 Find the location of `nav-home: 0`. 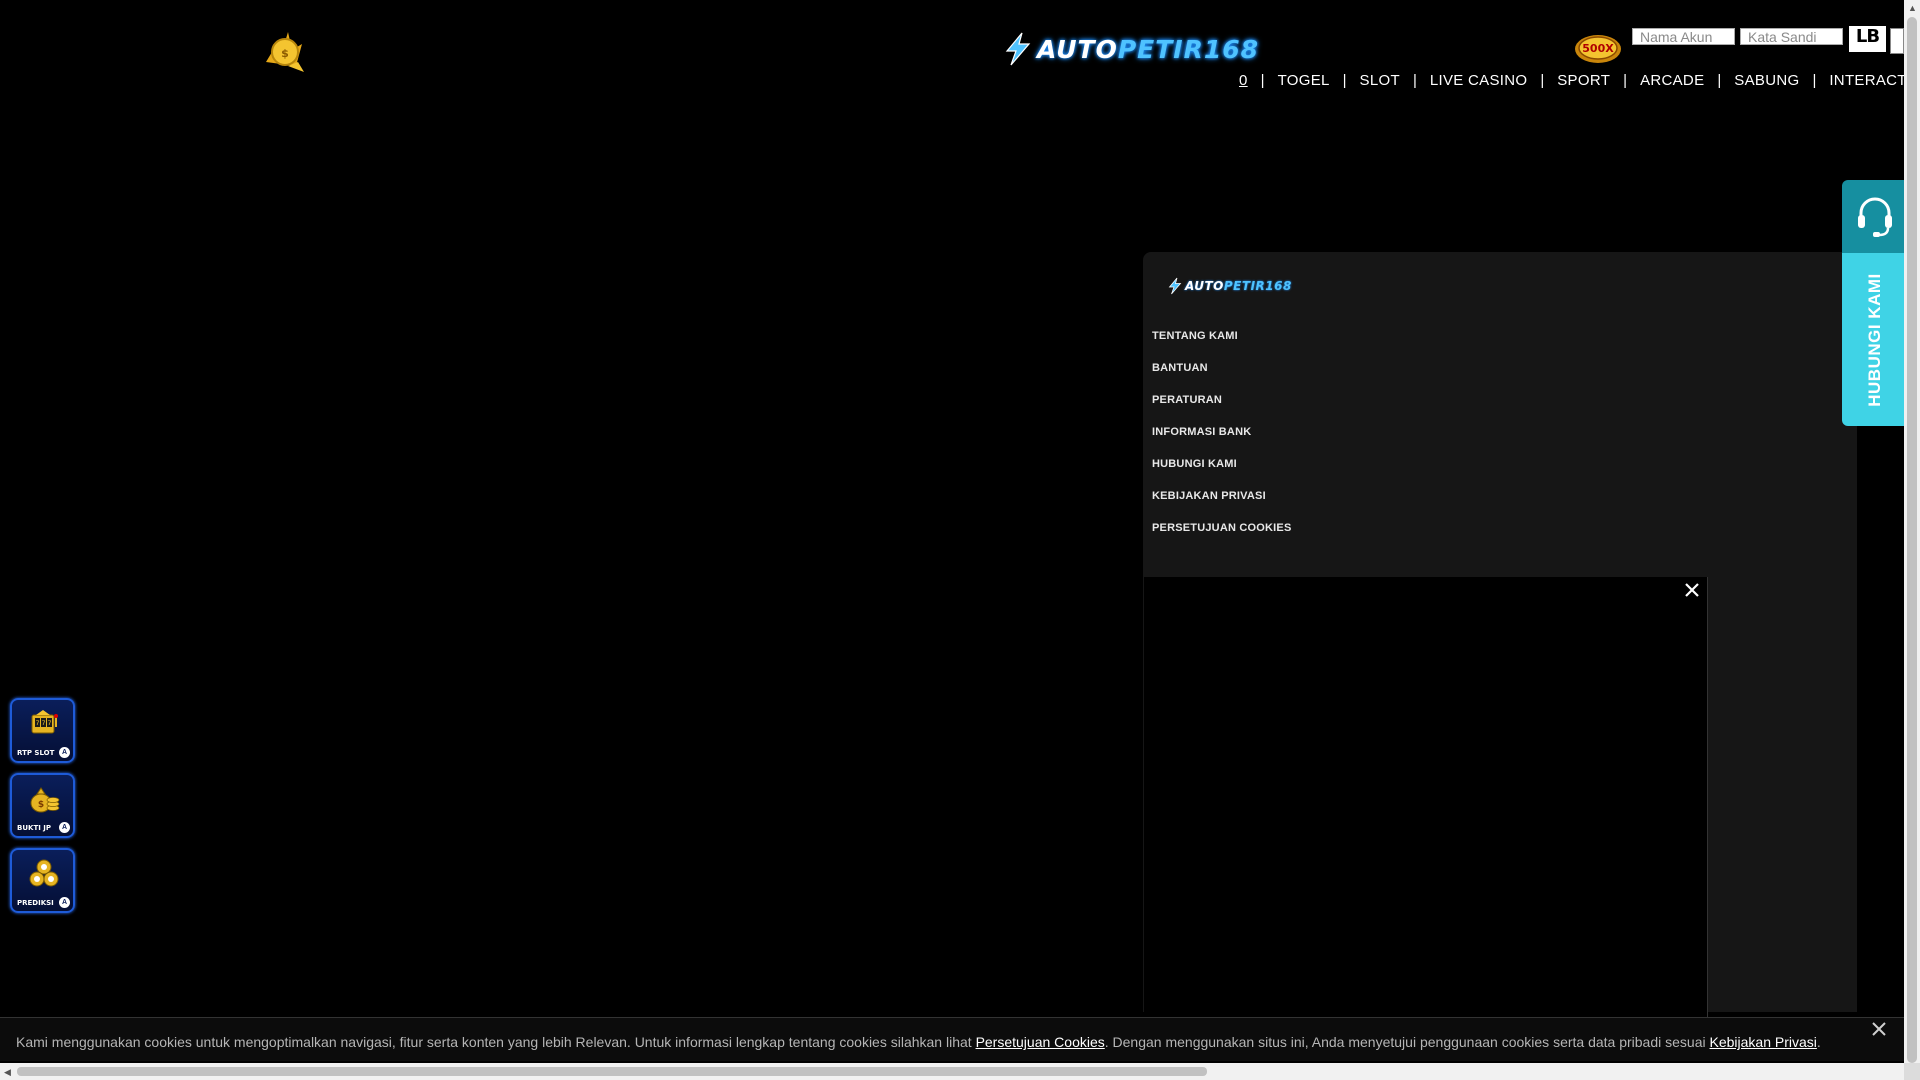

nav-home: 0 is located at coordinates (1243, 80).